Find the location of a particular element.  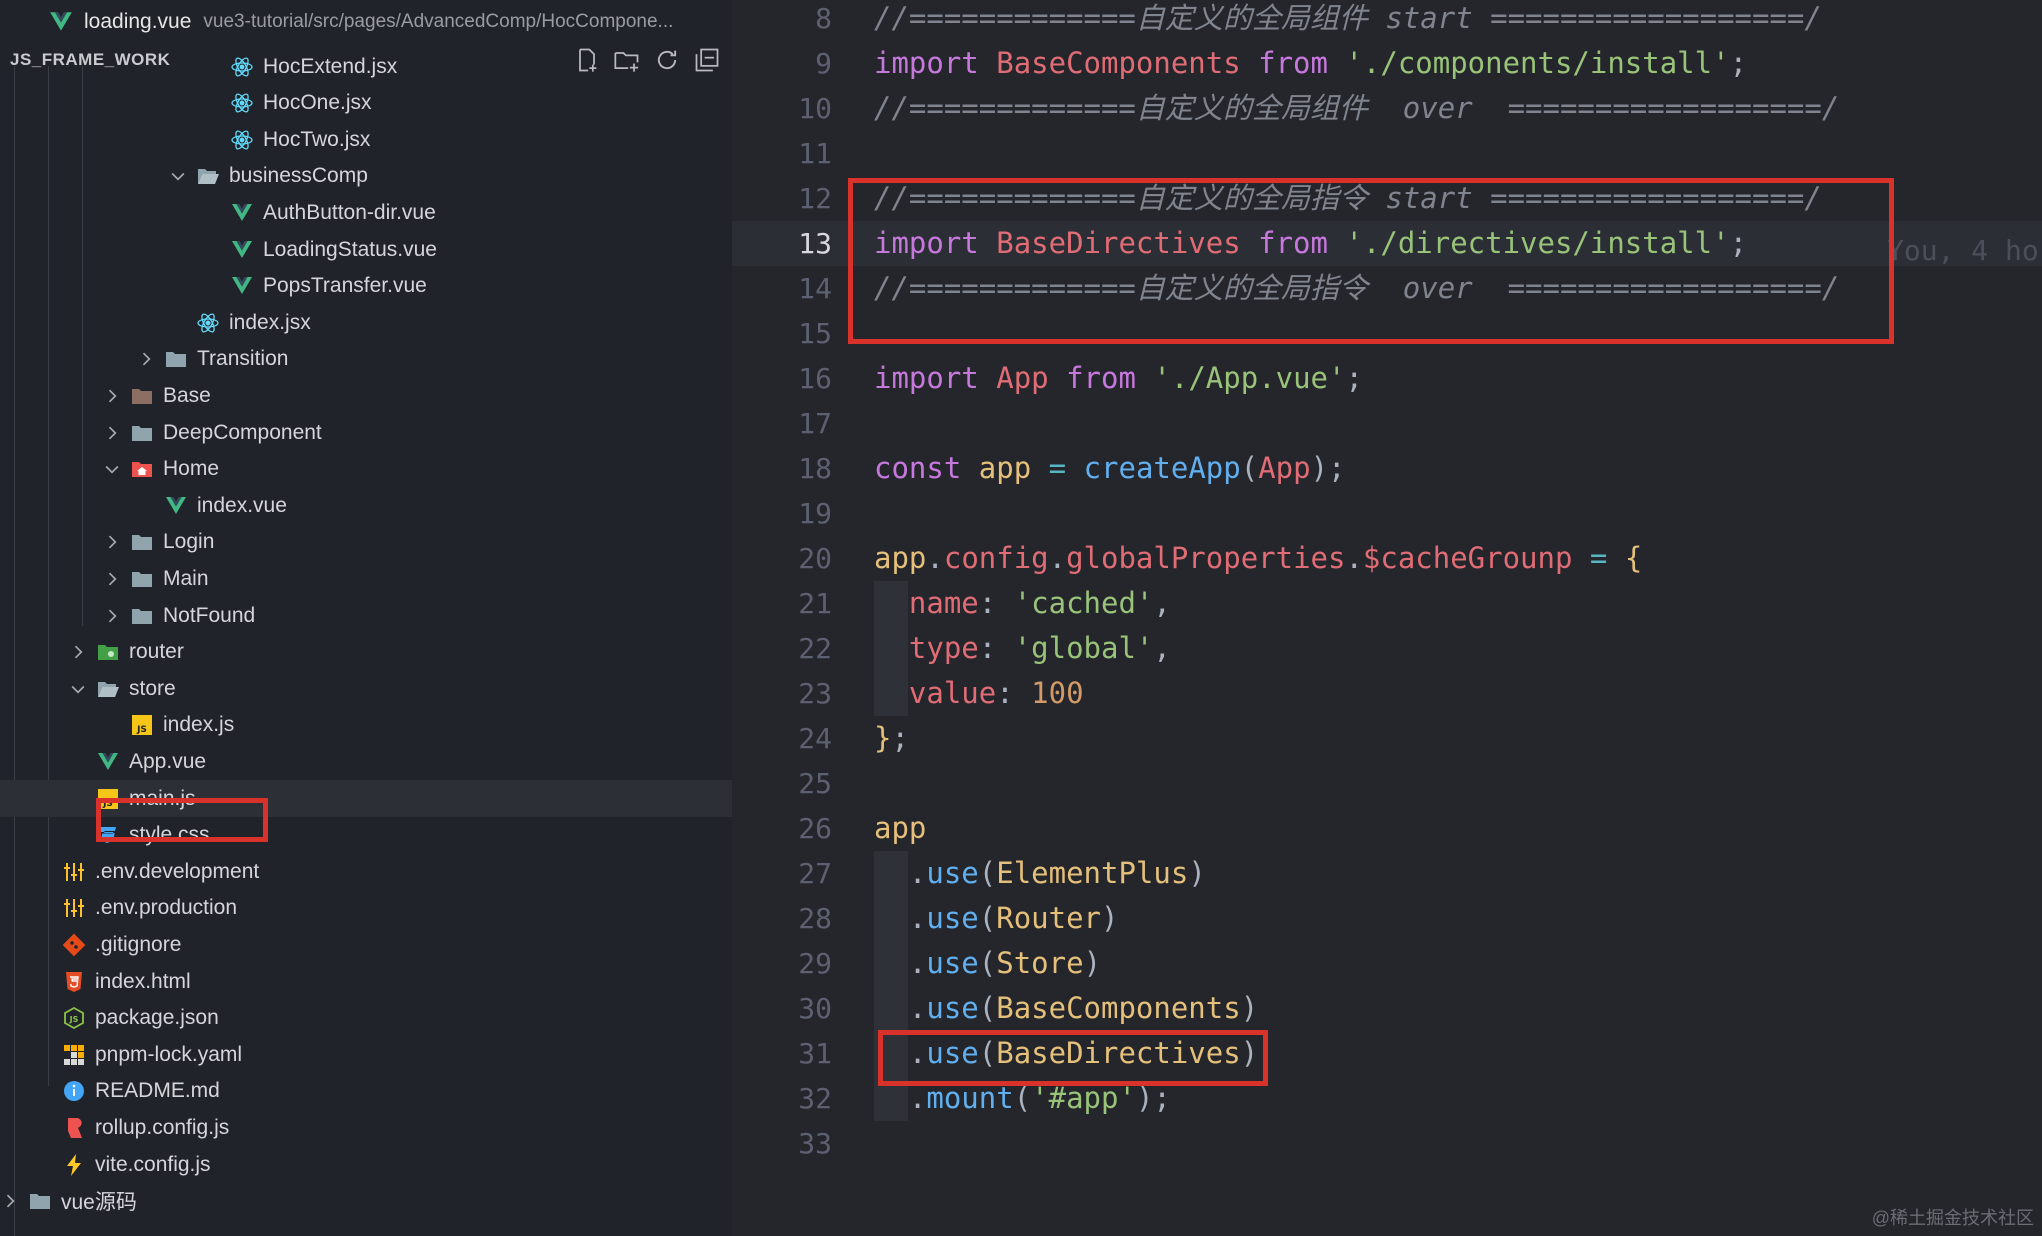

code-line: .use(Router) is located at coordinates (996, 918).